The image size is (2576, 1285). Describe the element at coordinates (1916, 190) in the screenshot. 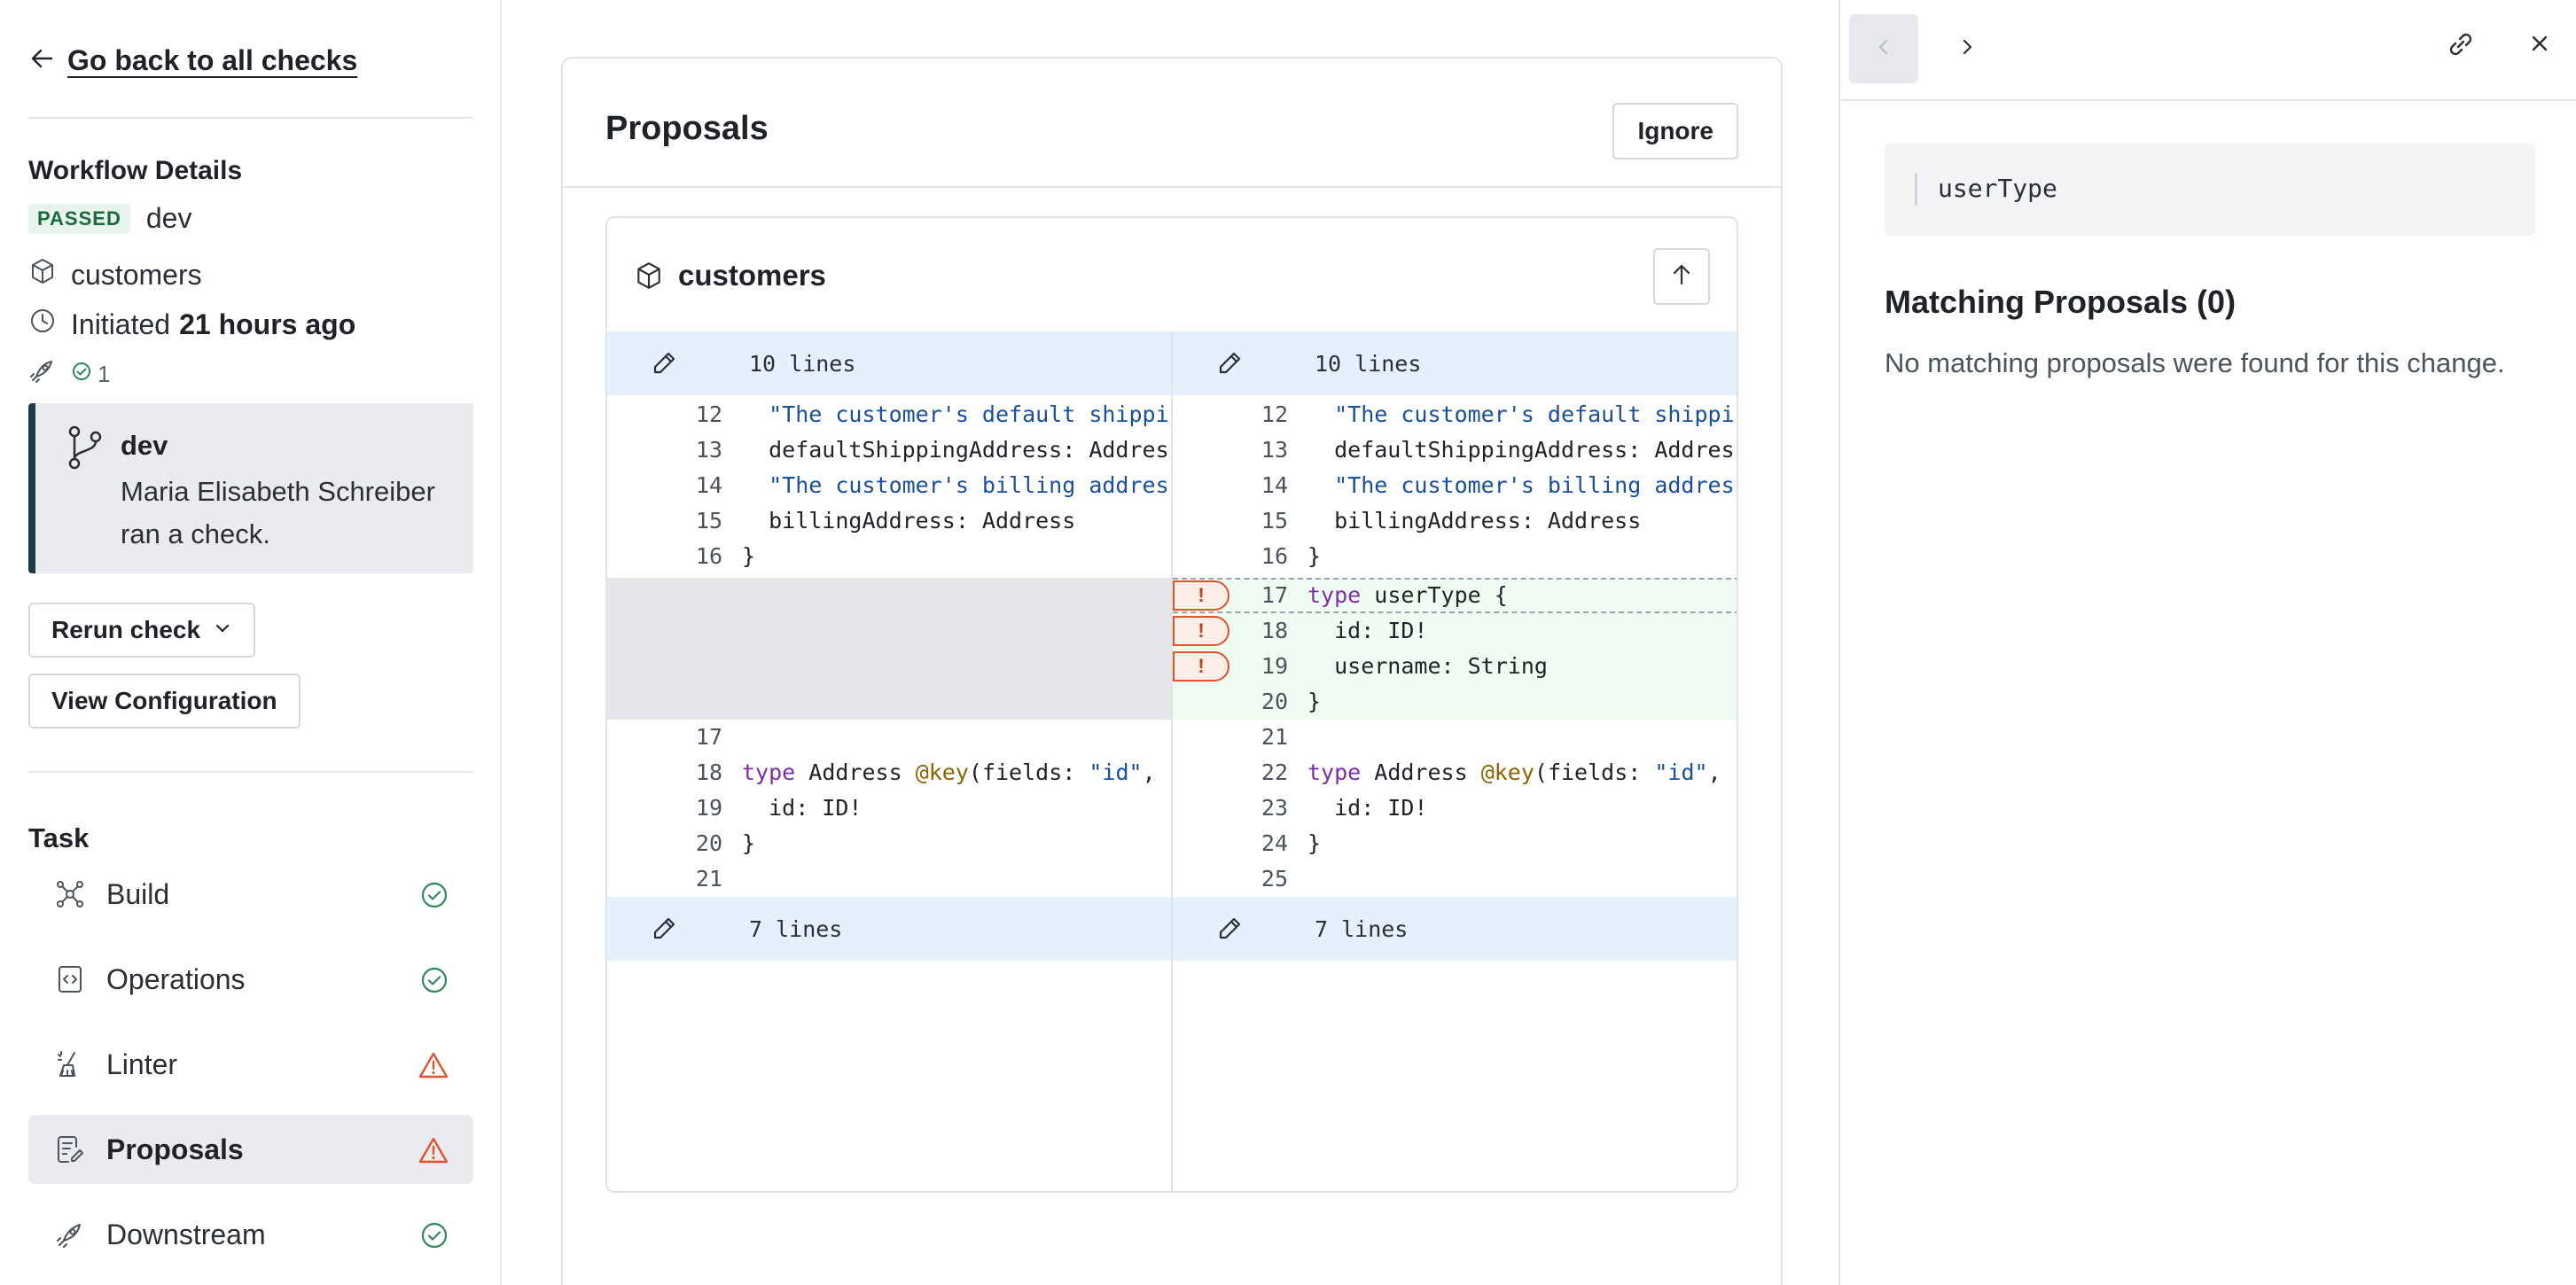

I see `quote-bar` at that location.